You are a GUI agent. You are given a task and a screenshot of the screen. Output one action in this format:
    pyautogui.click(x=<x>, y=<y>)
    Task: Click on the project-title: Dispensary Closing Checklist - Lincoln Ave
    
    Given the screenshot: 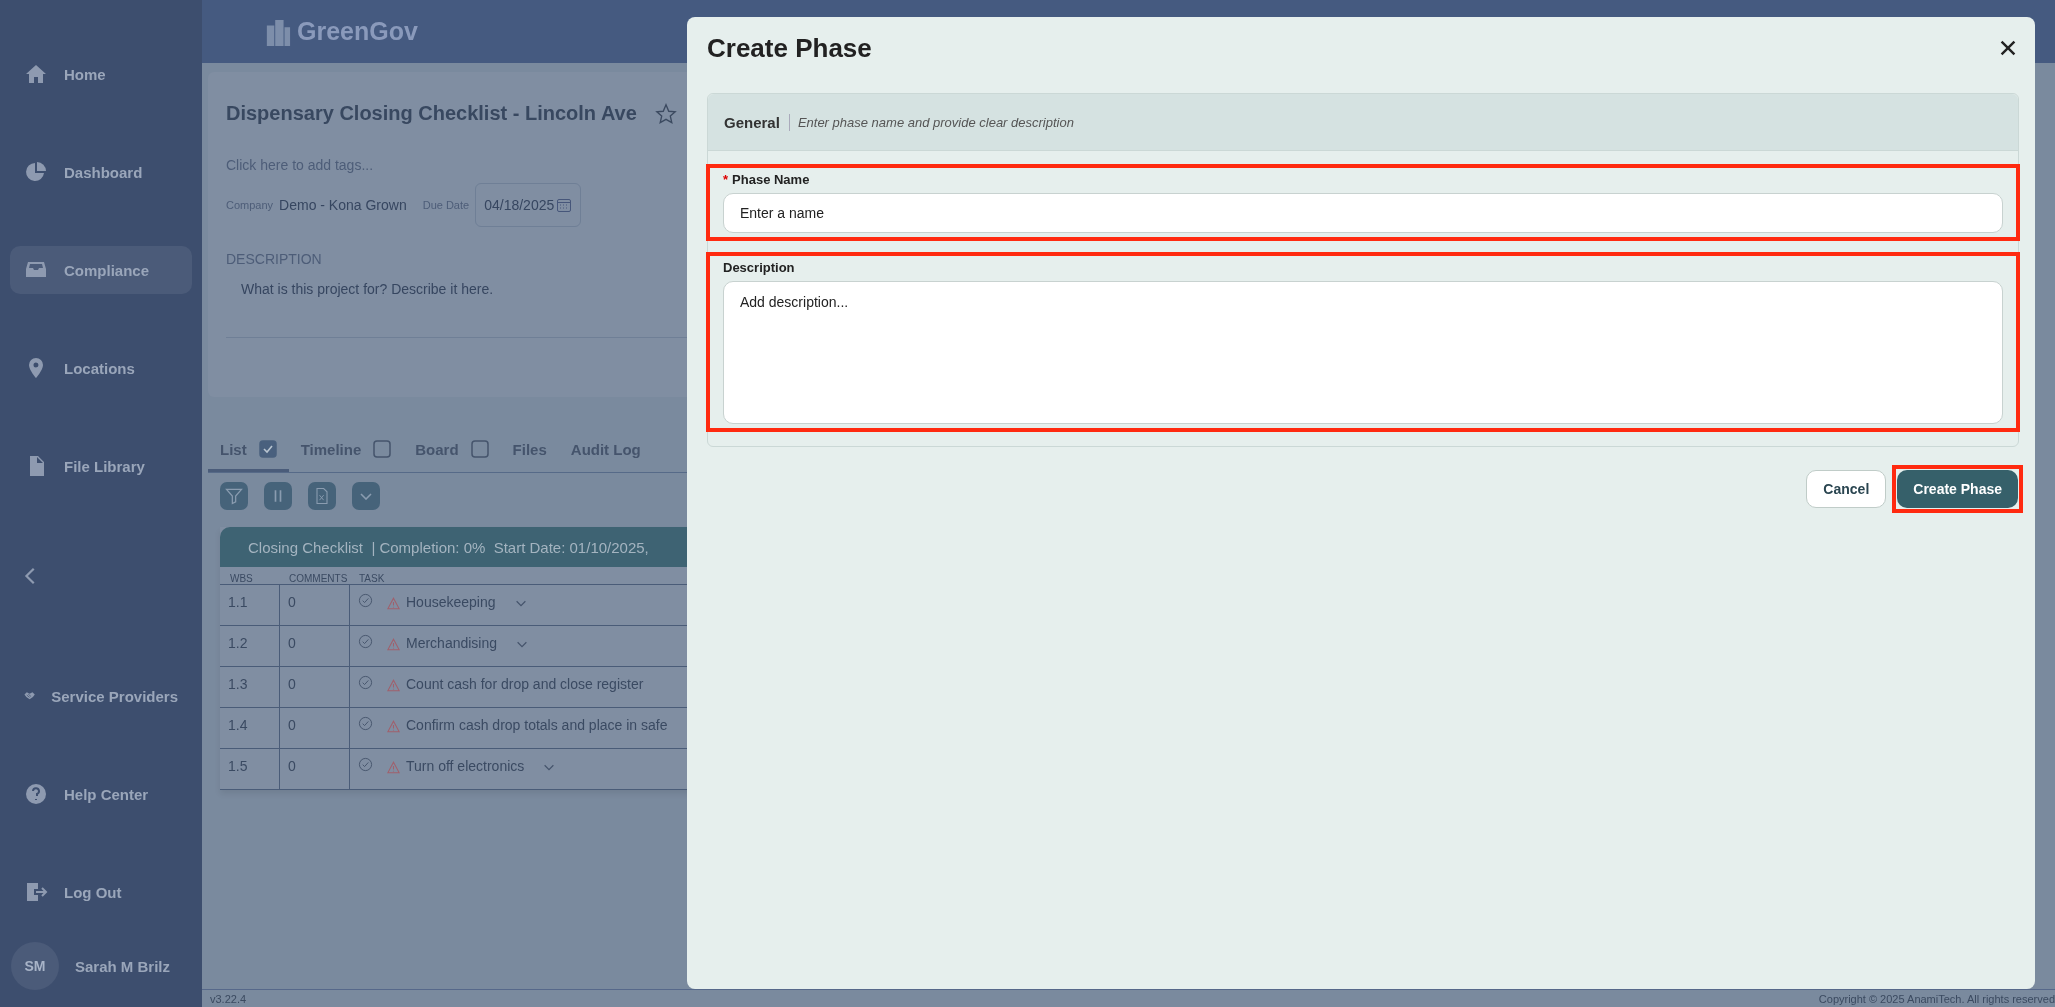 What is the action you would take?
    pyautogui.click(x=431, y=113)
    